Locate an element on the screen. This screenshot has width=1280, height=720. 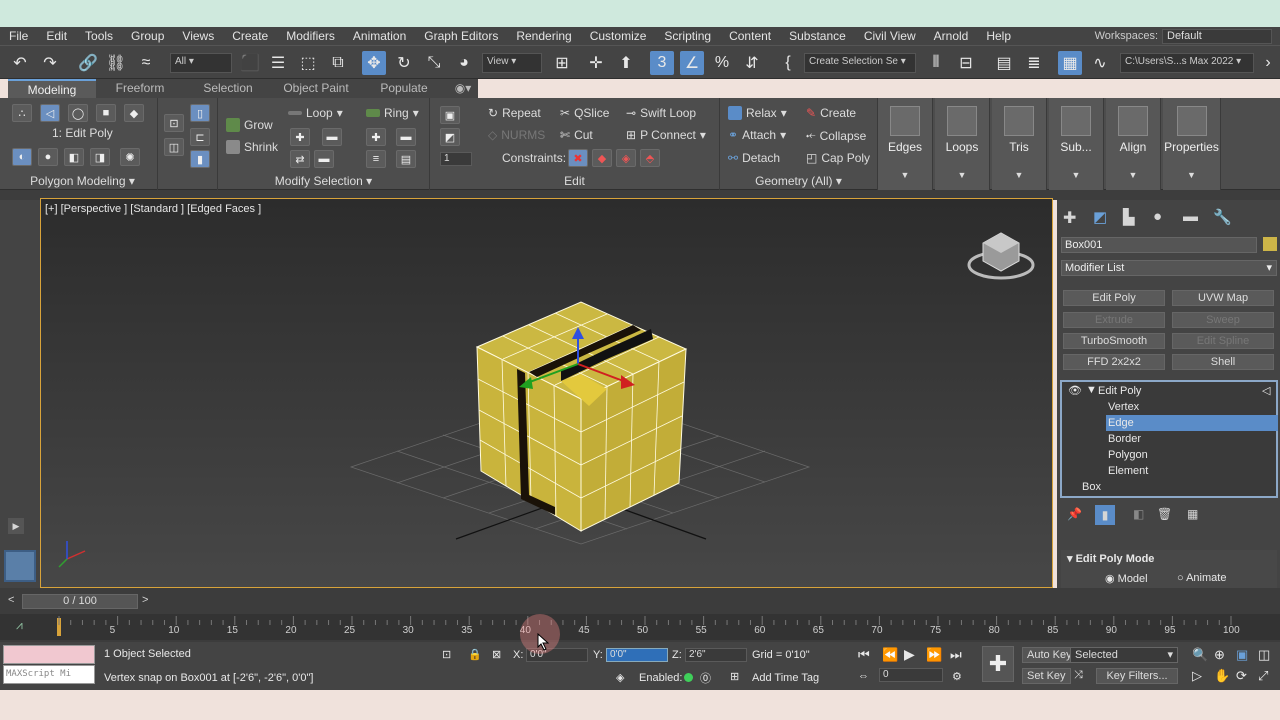
use-soft-icon: ◫ is located at coordinates (174, 147).